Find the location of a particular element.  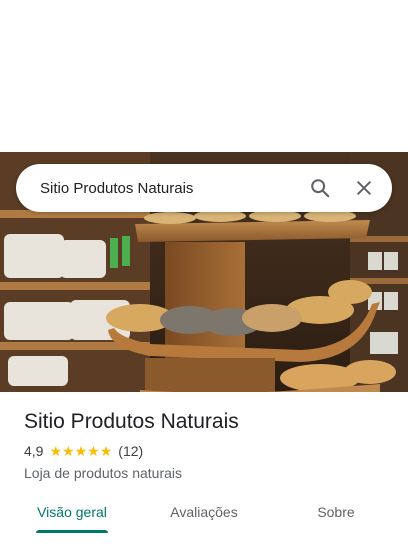

rating-row: 4,9 ★ ★ ★ ★ ★ (12) is located at coordinates (208, 451).